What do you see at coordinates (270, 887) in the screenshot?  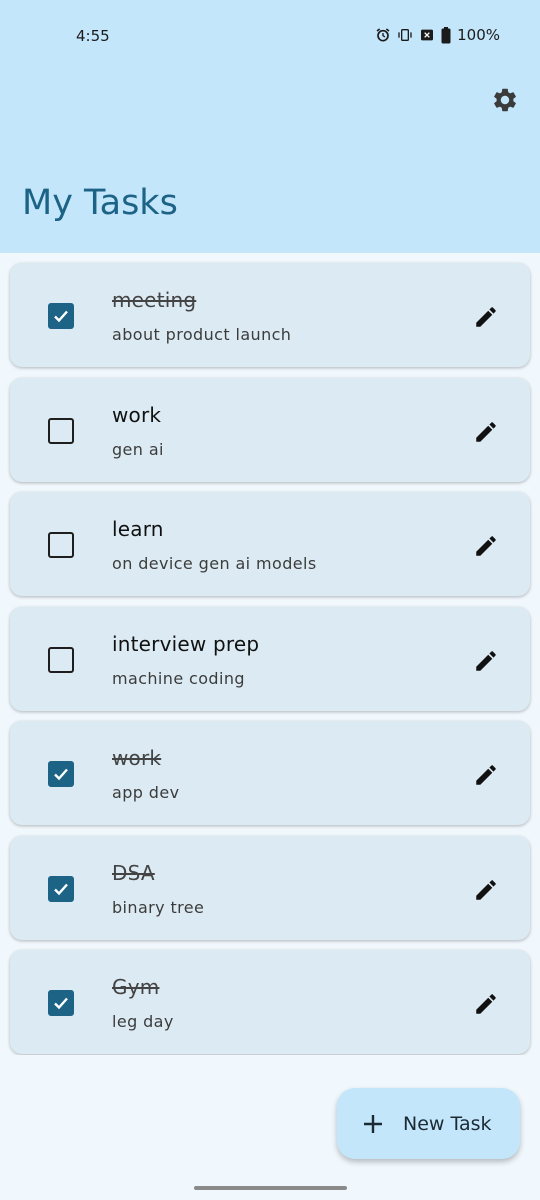 I see `task-card: DSA binary tree` at bounding box center [270, 887].